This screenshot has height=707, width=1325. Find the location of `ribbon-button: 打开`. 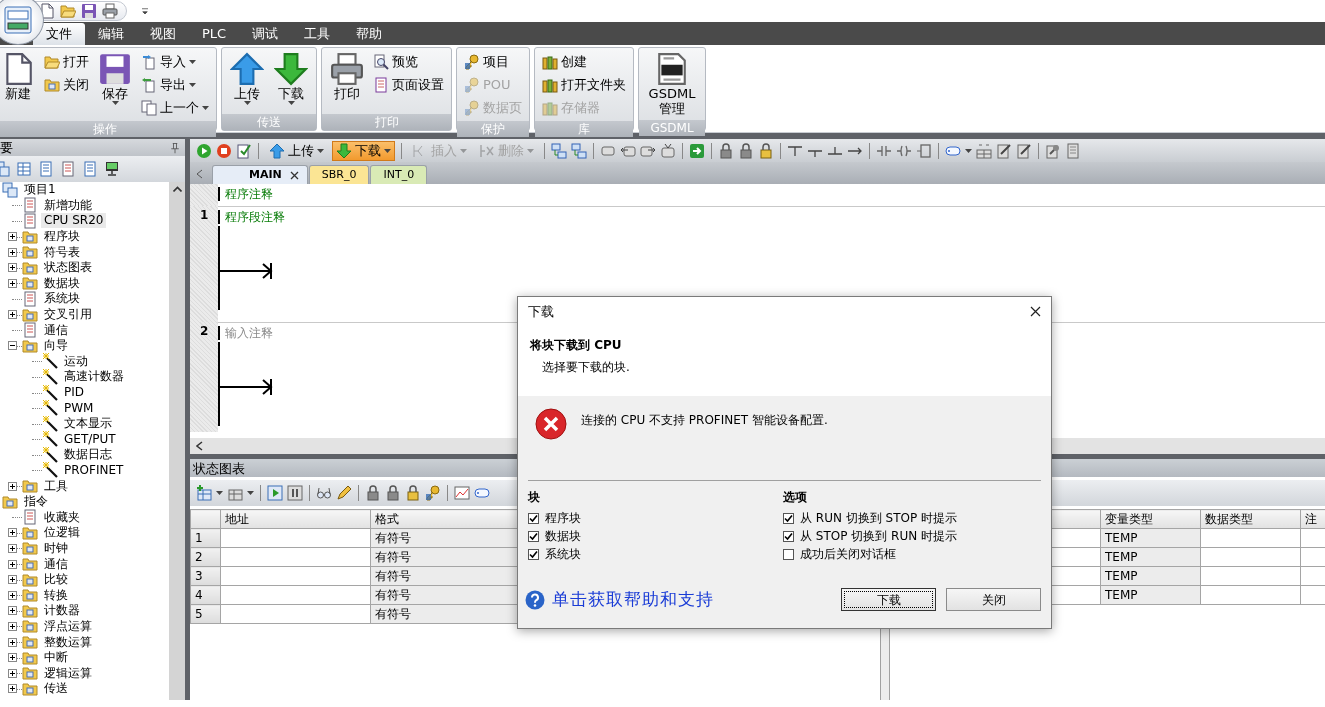

ribbon-button: 打开 is located at coordinates (66, 62).